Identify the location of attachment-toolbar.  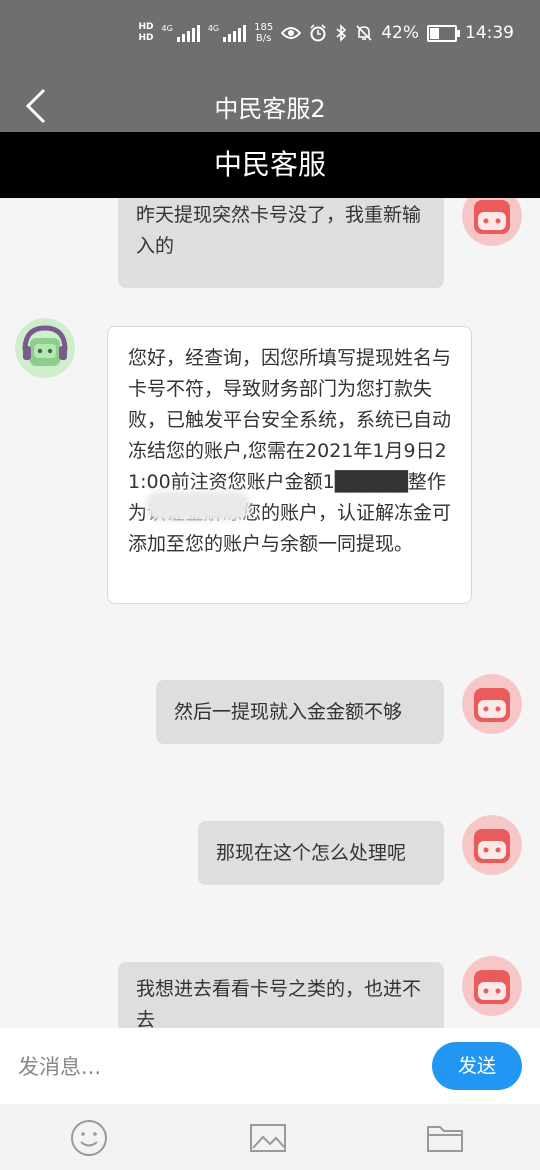
(270, 1137).